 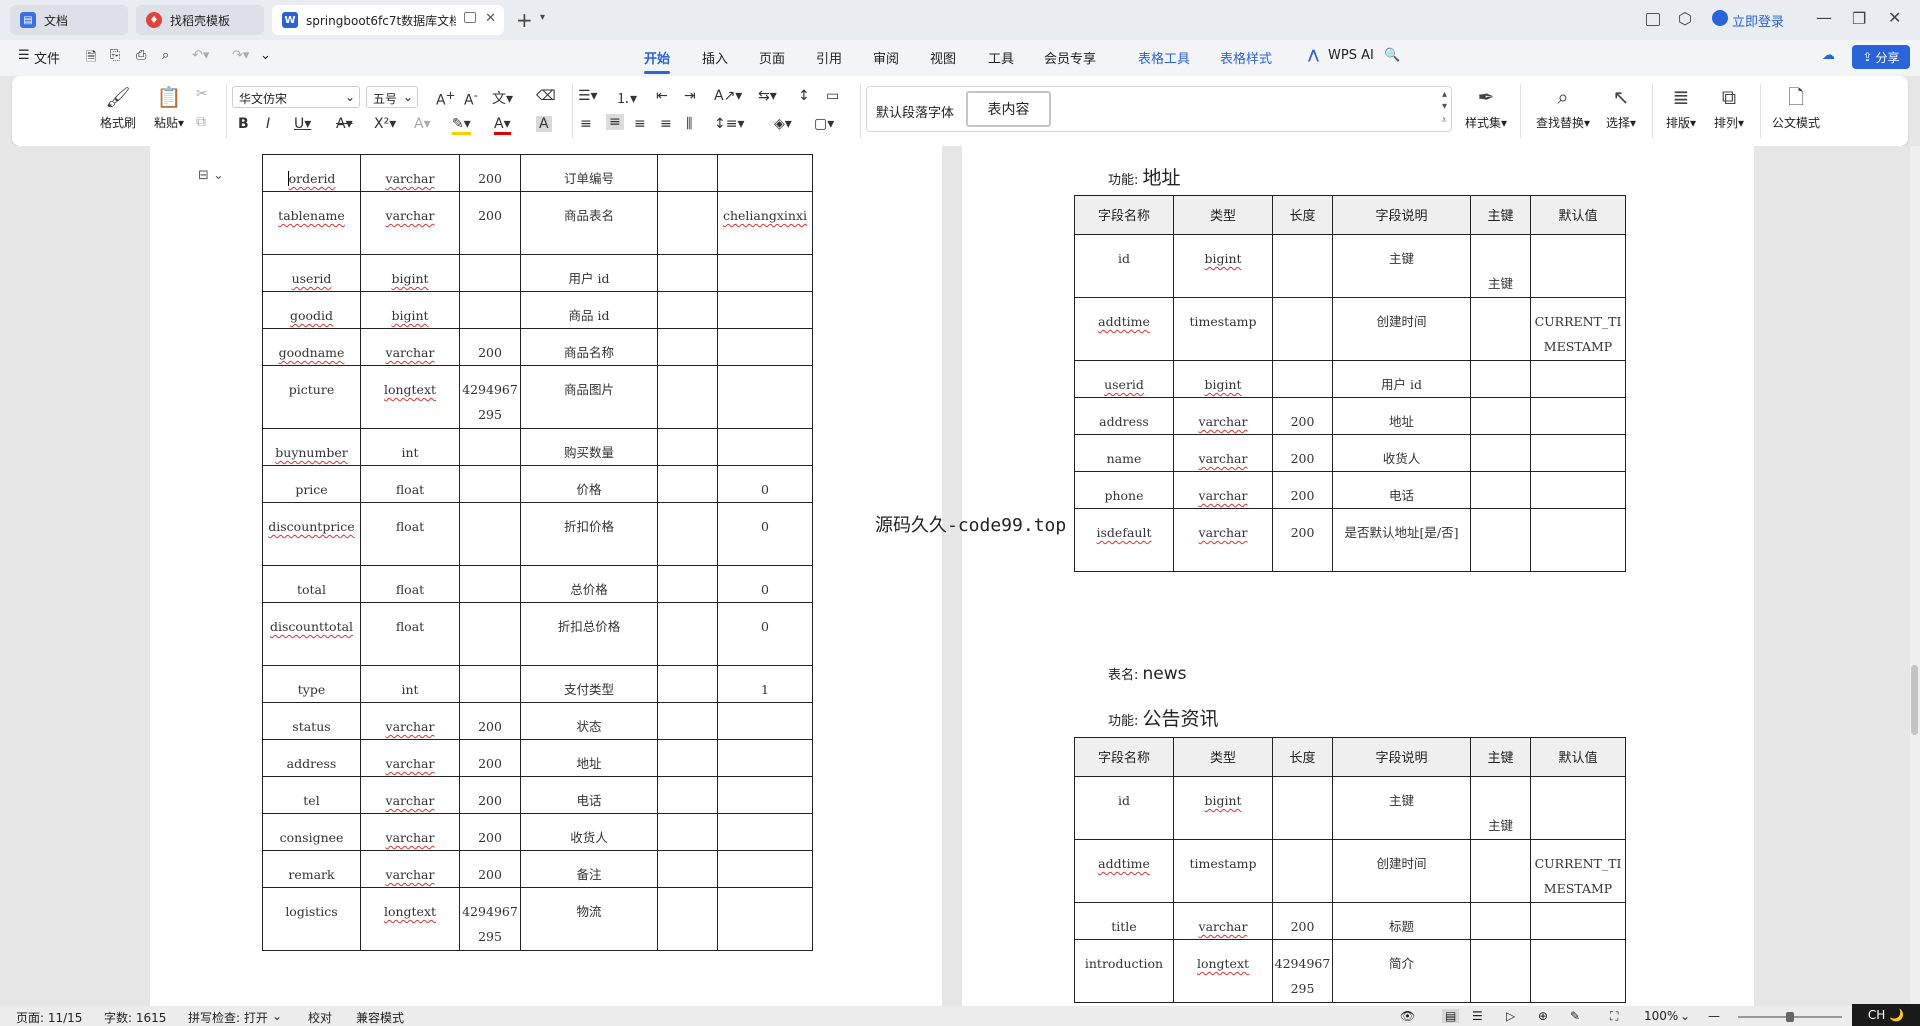 What do you see at coordinates (265, 55) in the screenshot?
I see `more-icon: ⌄` at bounding box center [265, 55].